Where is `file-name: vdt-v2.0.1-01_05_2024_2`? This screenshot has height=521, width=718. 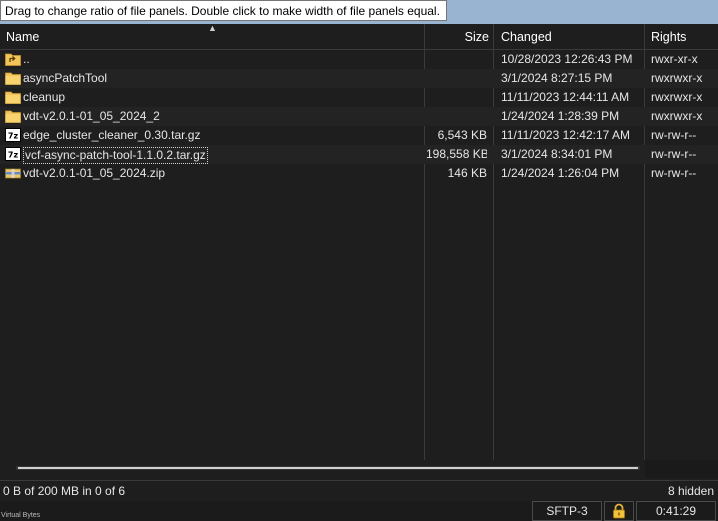 file-name: vdt-v2.0.1-01_05_2024_2 is located at coordinates (91, 116).